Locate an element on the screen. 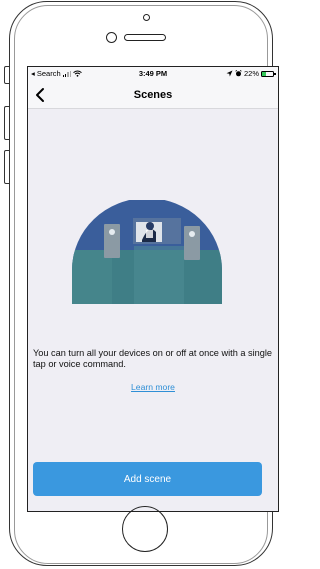 The height and width of the screenshot is (569, 320). navigation-bar: Scenes is located at coordinates (153, 95).